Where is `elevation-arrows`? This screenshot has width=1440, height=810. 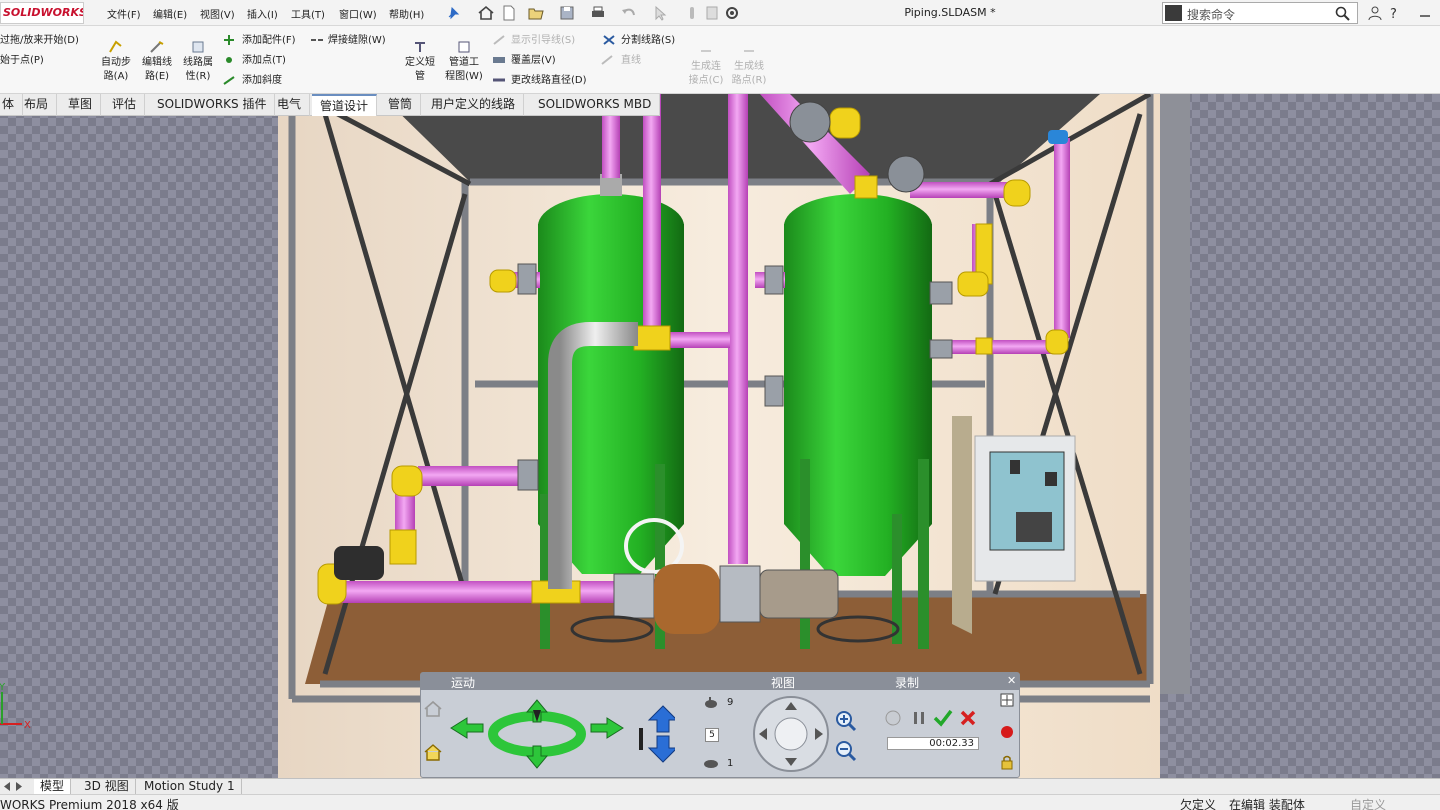 elevation-arrows is located at coordinates (655, 734).